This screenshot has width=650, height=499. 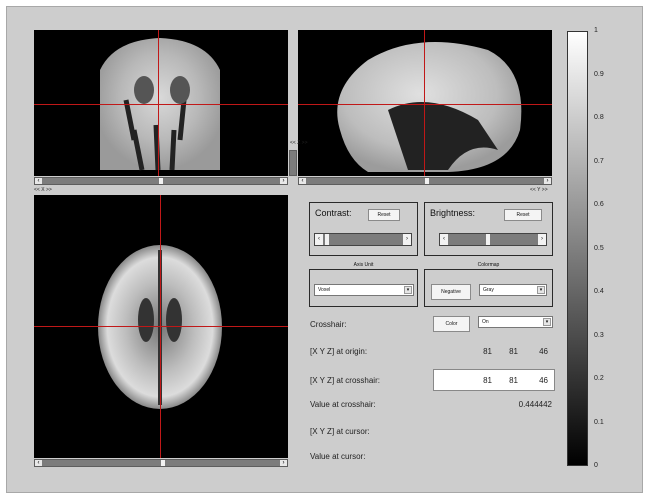 What do you see at coordinates (599, 117) in the screenshot?
I see `colorbar-tick-label: 0.8` at bounding box center [599, 117].